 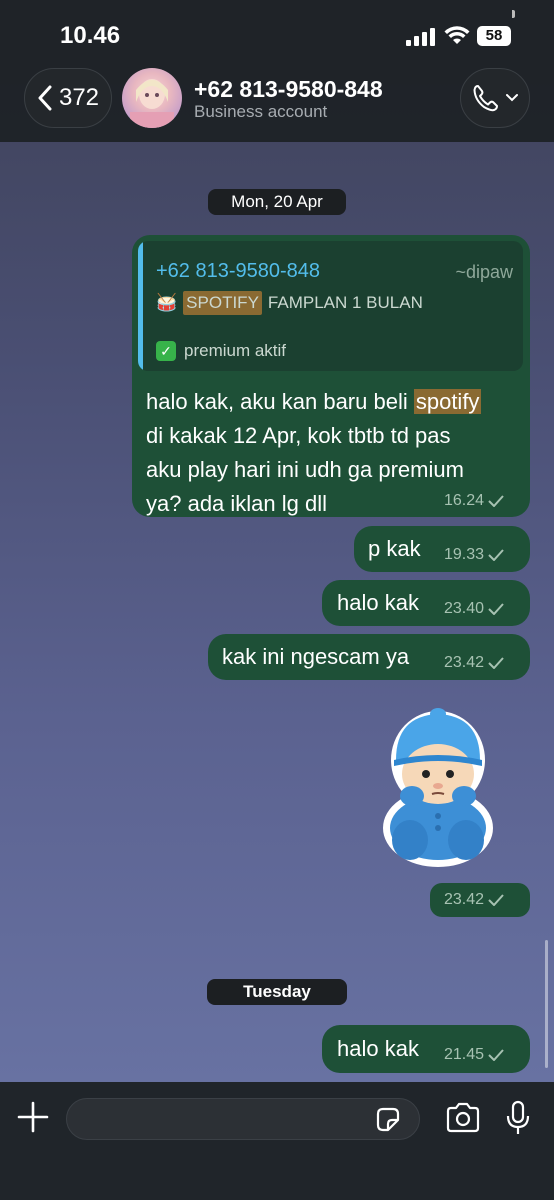 What do you see at coordinates (464, 500) in the screenshot?
I see `message-time: 16.24` at bounding box center [464, 500].